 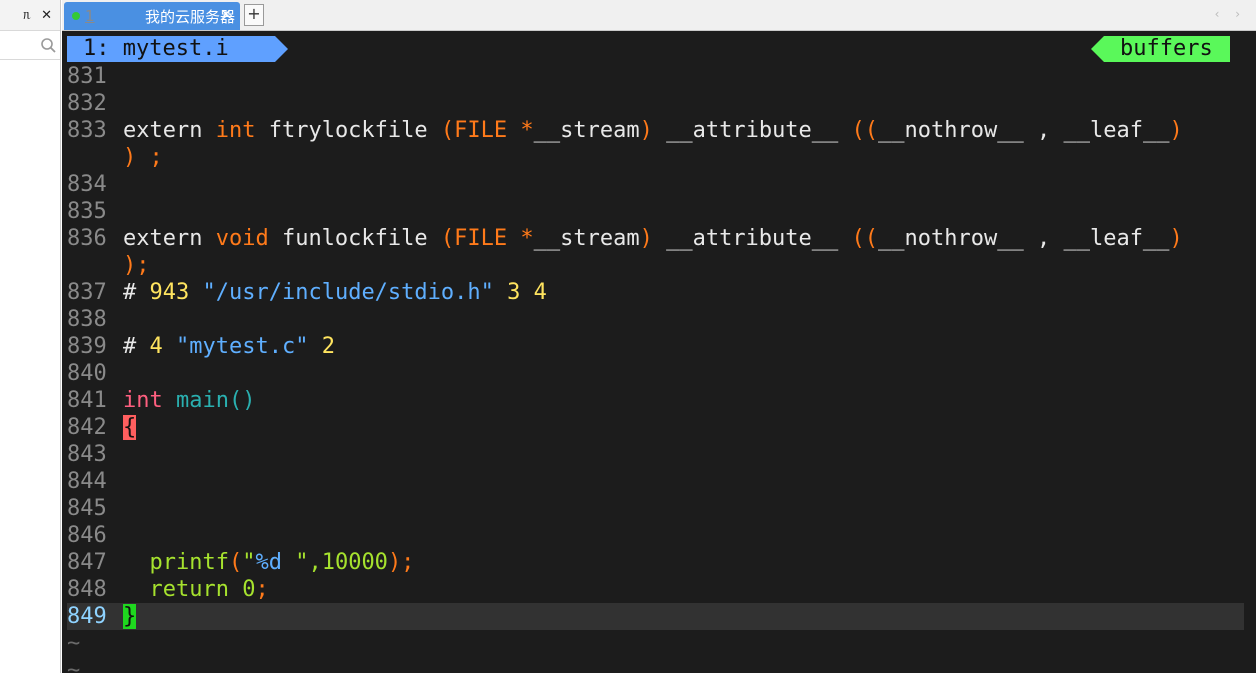 What do you see at coordinates (655, 346) in the screenshot?
I see `code-line: 839 # 4 "mytest.c" 2` at bounding box center [655, 346].